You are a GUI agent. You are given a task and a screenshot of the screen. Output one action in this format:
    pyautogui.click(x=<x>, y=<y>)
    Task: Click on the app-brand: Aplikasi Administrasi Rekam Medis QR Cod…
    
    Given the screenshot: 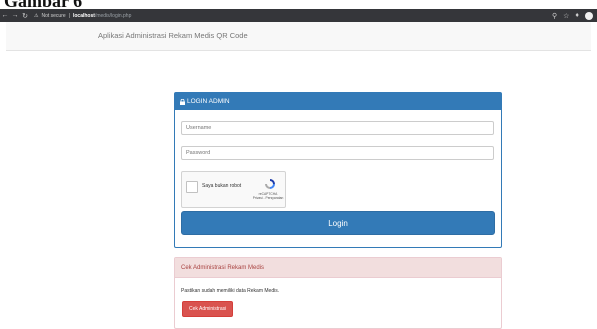 What is the action you would take?
    pyautogui.click(x=173, y=35)
    